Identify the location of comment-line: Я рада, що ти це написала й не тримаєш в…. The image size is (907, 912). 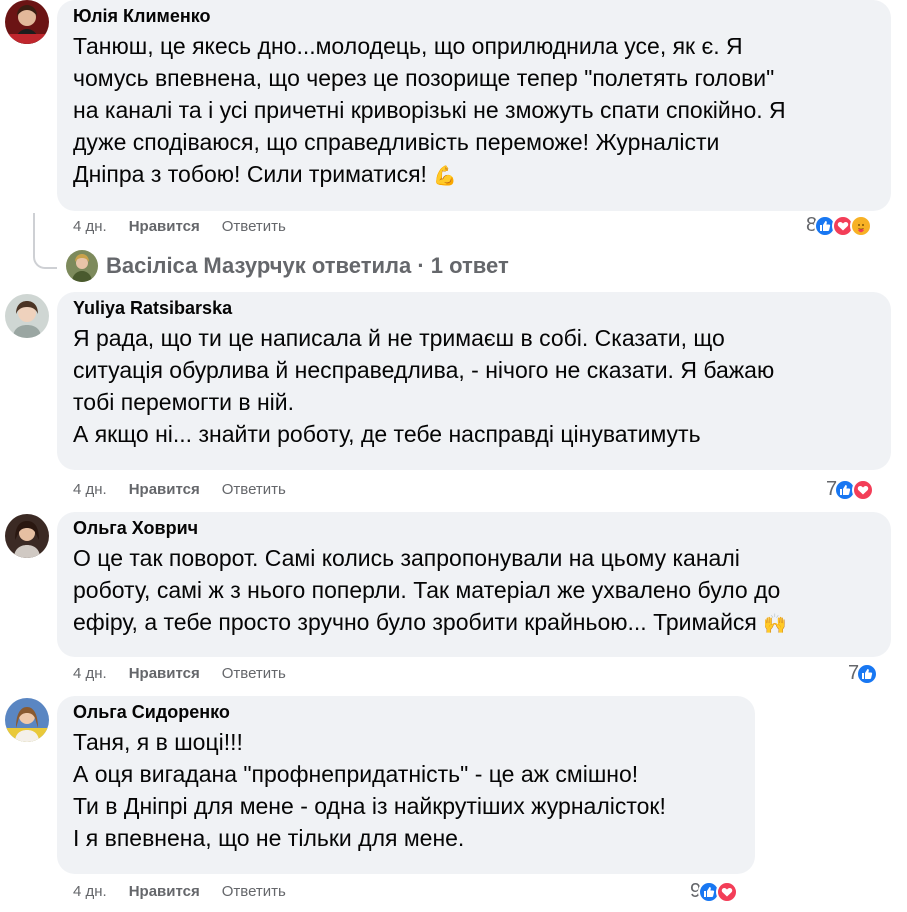
(399, 338).